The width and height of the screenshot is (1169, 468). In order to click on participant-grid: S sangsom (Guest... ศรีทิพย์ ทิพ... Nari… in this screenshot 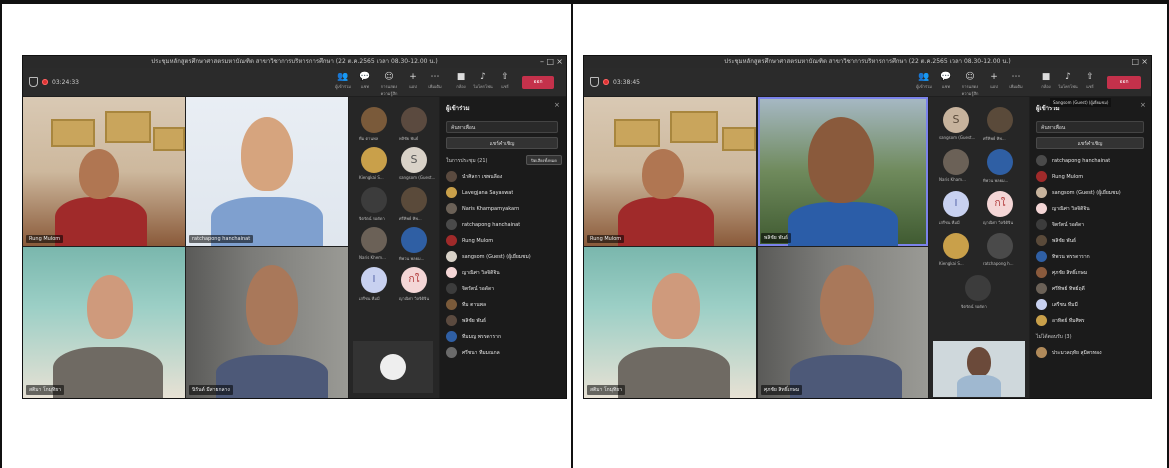, I will do `click(979, 247)`.